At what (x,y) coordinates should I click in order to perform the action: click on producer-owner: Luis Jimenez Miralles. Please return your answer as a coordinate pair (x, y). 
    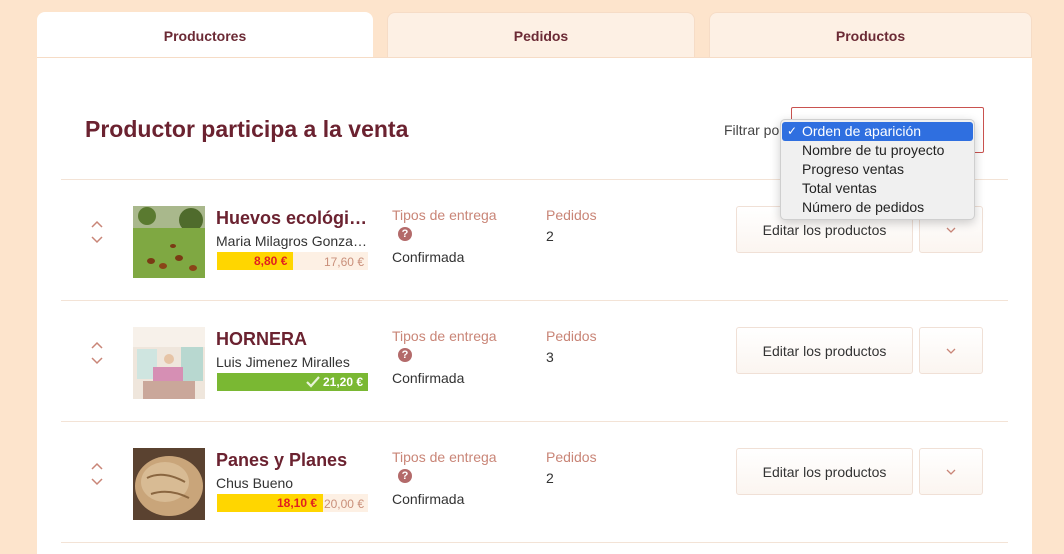
    Looking at the image, I should click on (283, 362).